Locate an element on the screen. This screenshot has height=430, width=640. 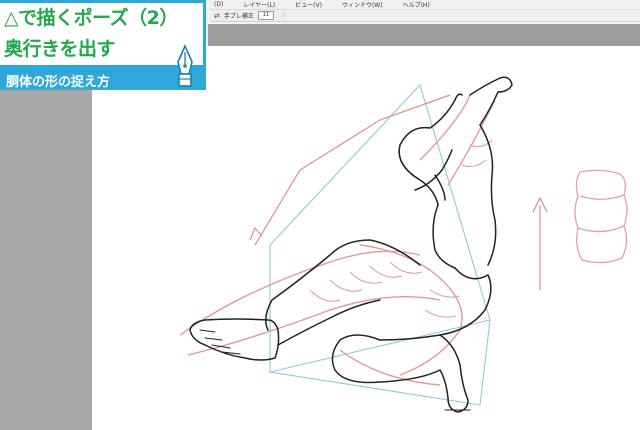
title-line-1: △で描くポーズ（2） is located at coordinates (91, 18).